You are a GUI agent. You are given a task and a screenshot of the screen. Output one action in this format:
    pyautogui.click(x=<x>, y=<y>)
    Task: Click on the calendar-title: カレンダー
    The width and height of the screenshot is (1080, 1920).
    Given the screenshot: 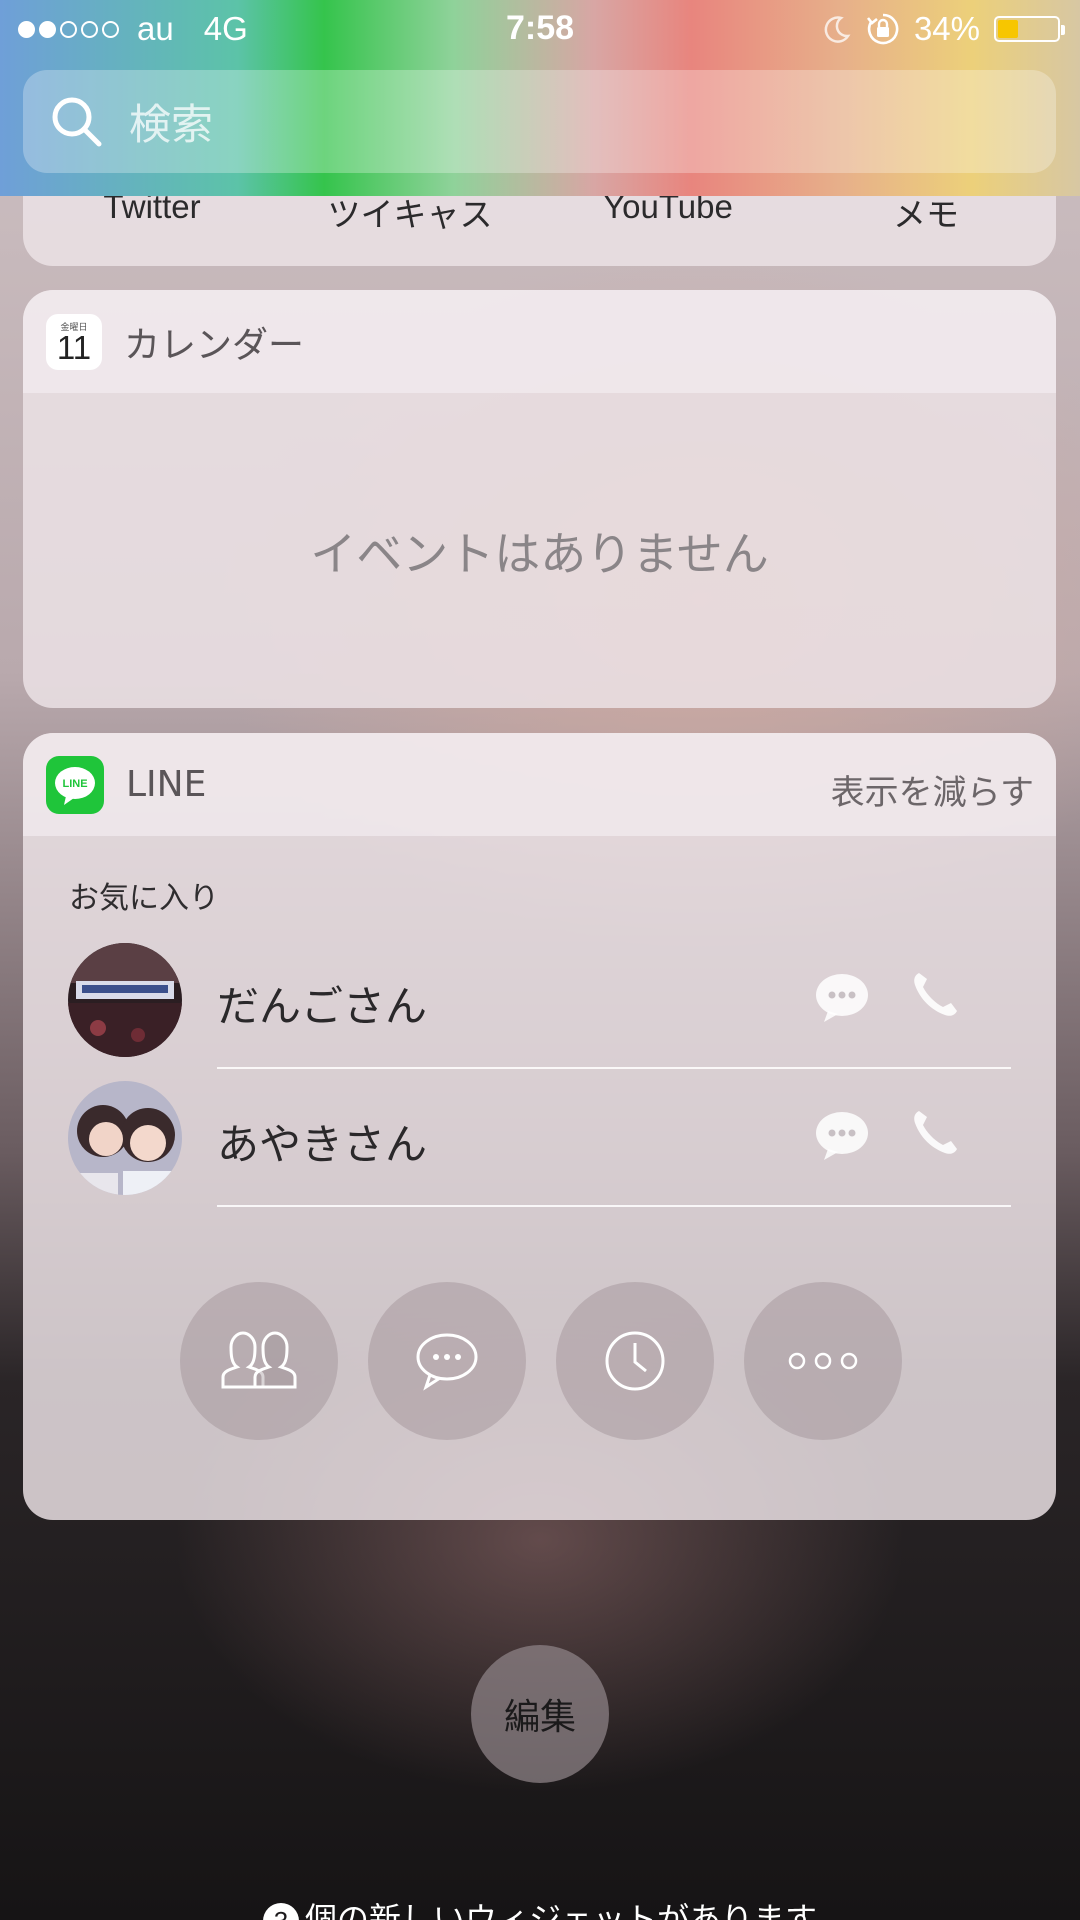 What is the action you would take?
    pyautogui.click(x=214, y=345)
    